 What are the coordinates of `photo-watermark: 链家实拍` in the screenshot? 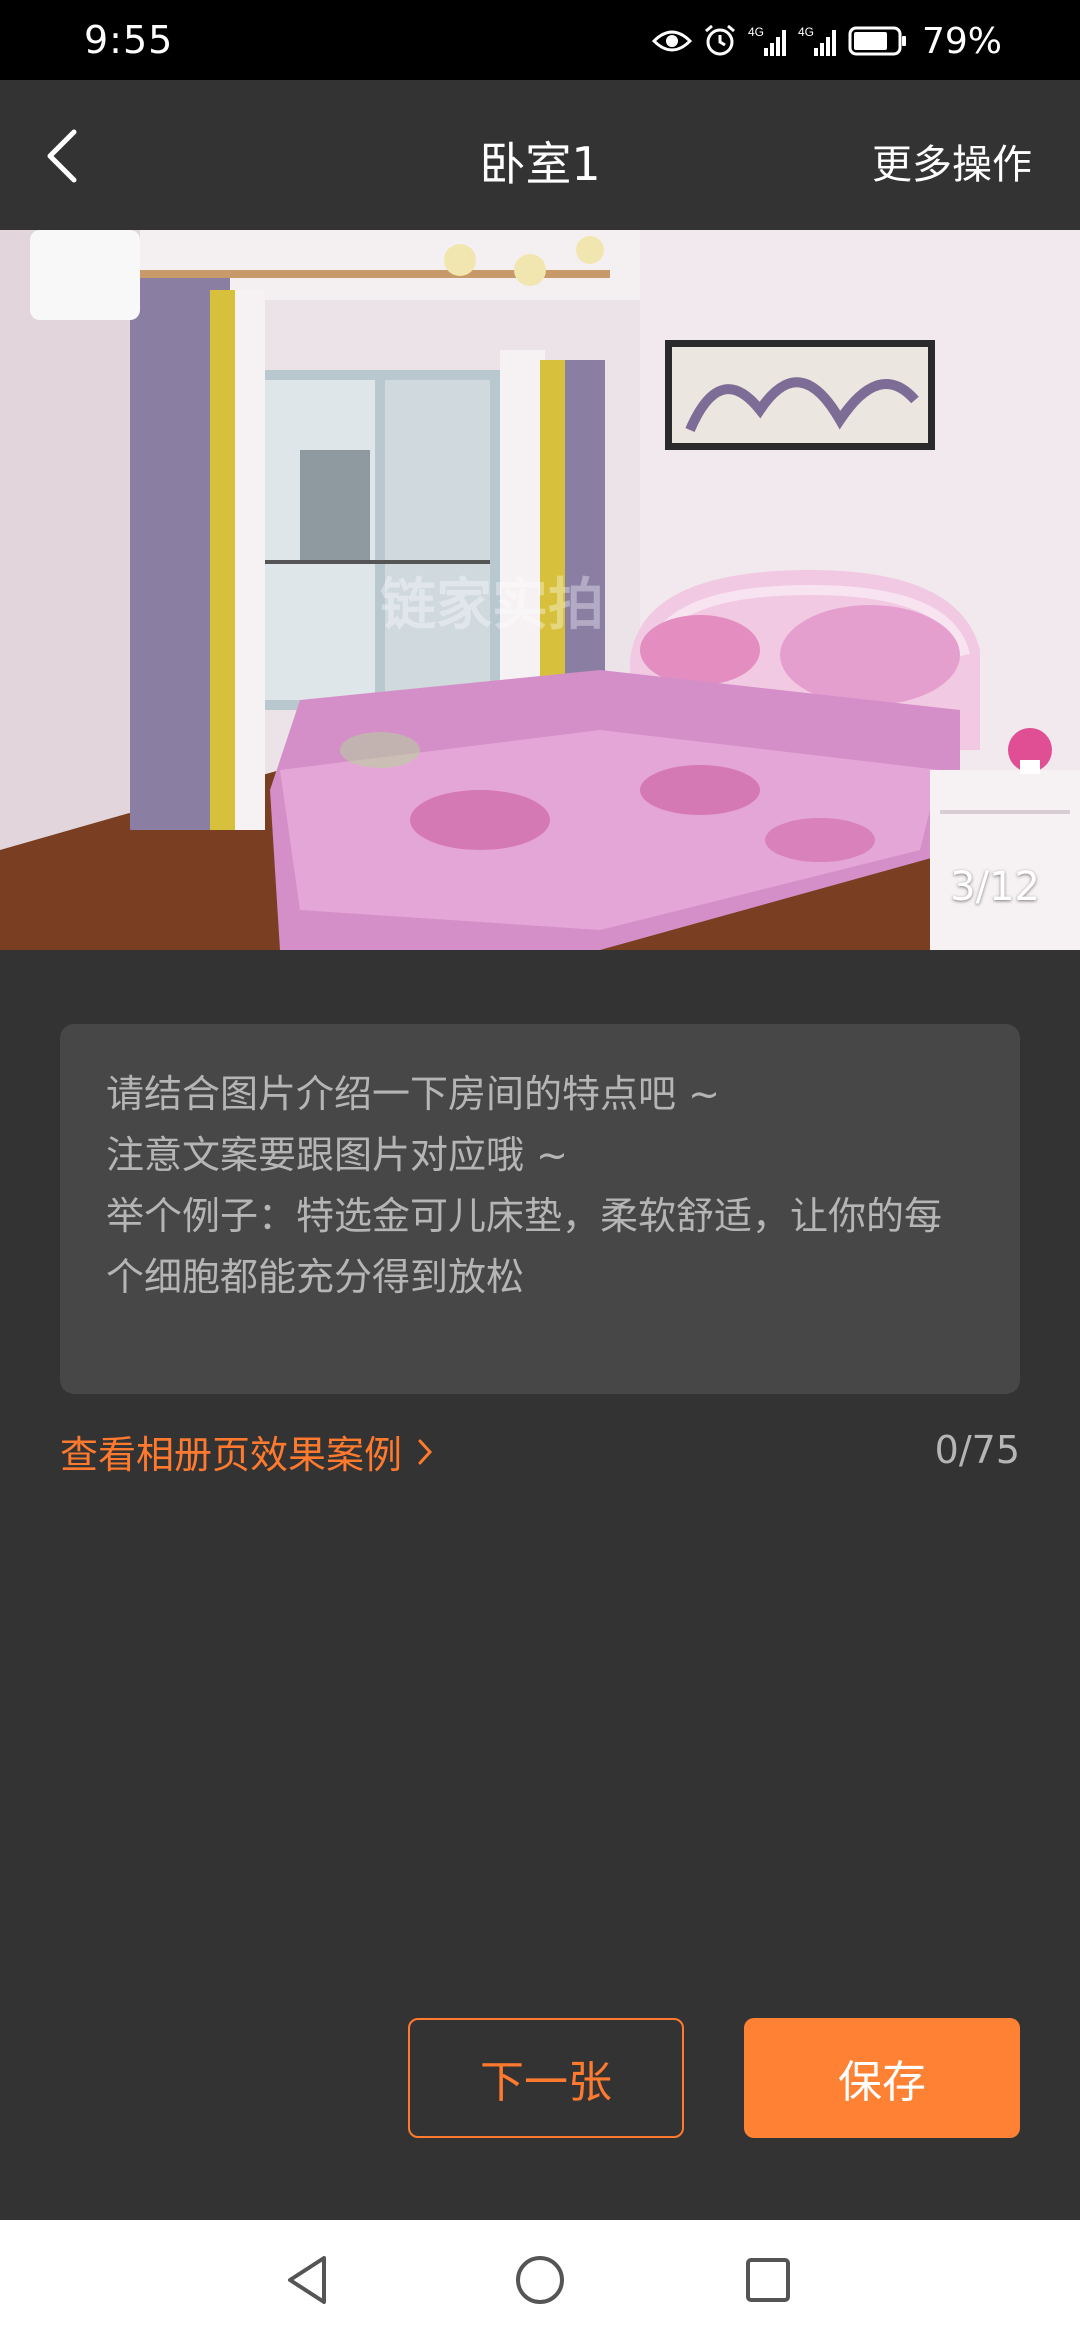 It's located at (492, 605).